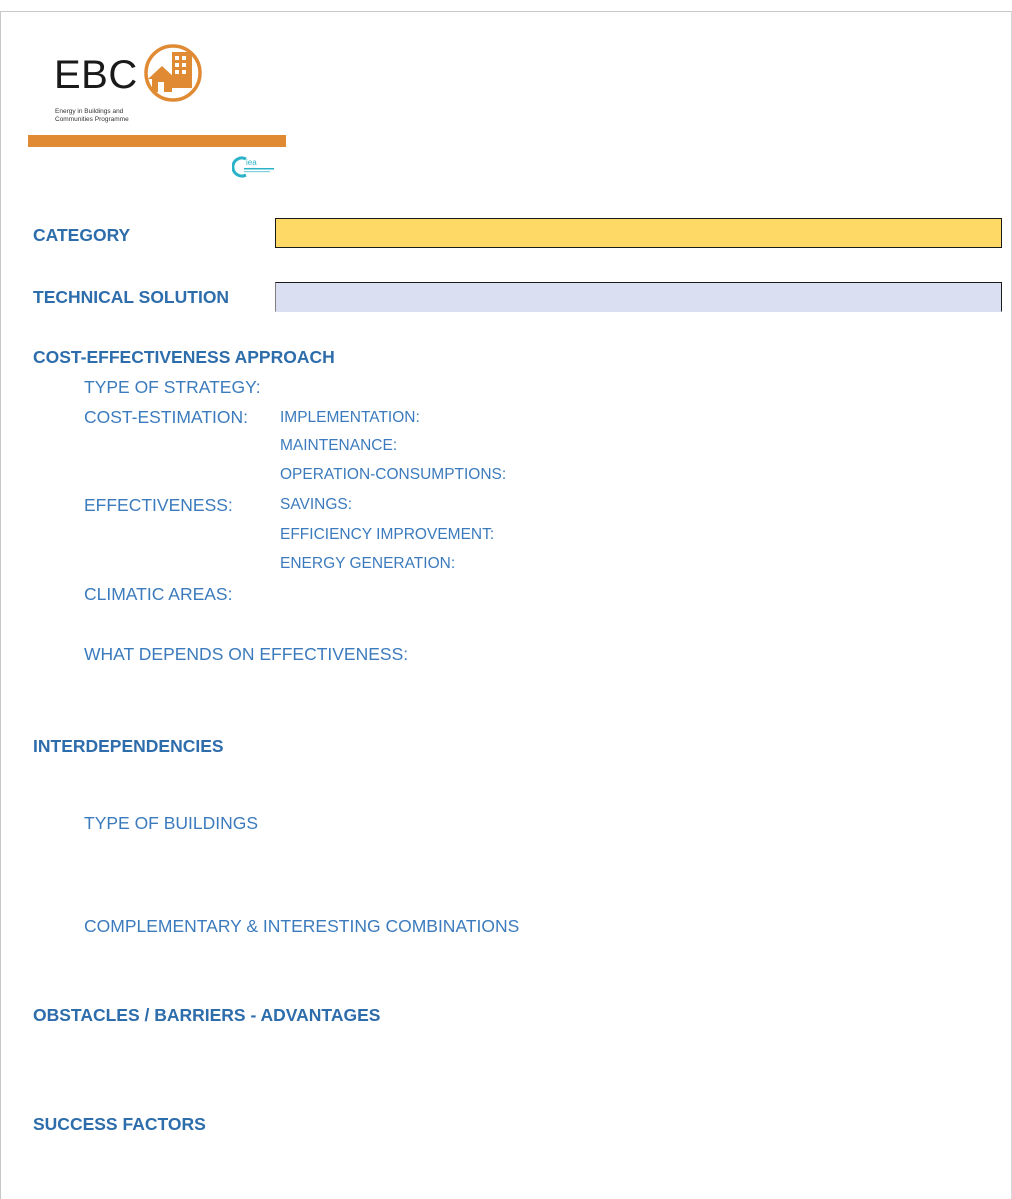 The width and height of the screenshot is (1012, 1199). Describe the element at coordinates (172, 387) in the screenshot. I see `type-of-strategy-label: TYPE OF STRATEGY:` at that location.